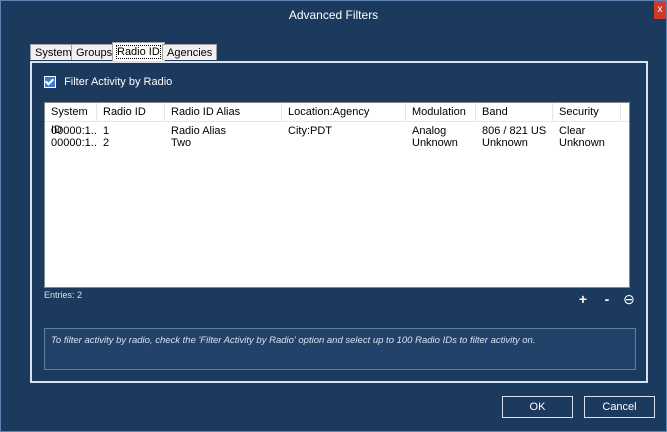  What do you see at coordinates (181, 143) in the screenshot?
I see `cell-radio-id-alias: Two` at bounding box center [181, 143].